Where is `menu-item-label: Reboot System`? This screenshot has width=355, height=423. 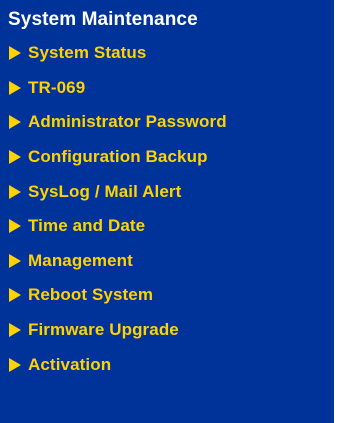
menu-item-label: Reboot System is located at coordinates (90, 295).